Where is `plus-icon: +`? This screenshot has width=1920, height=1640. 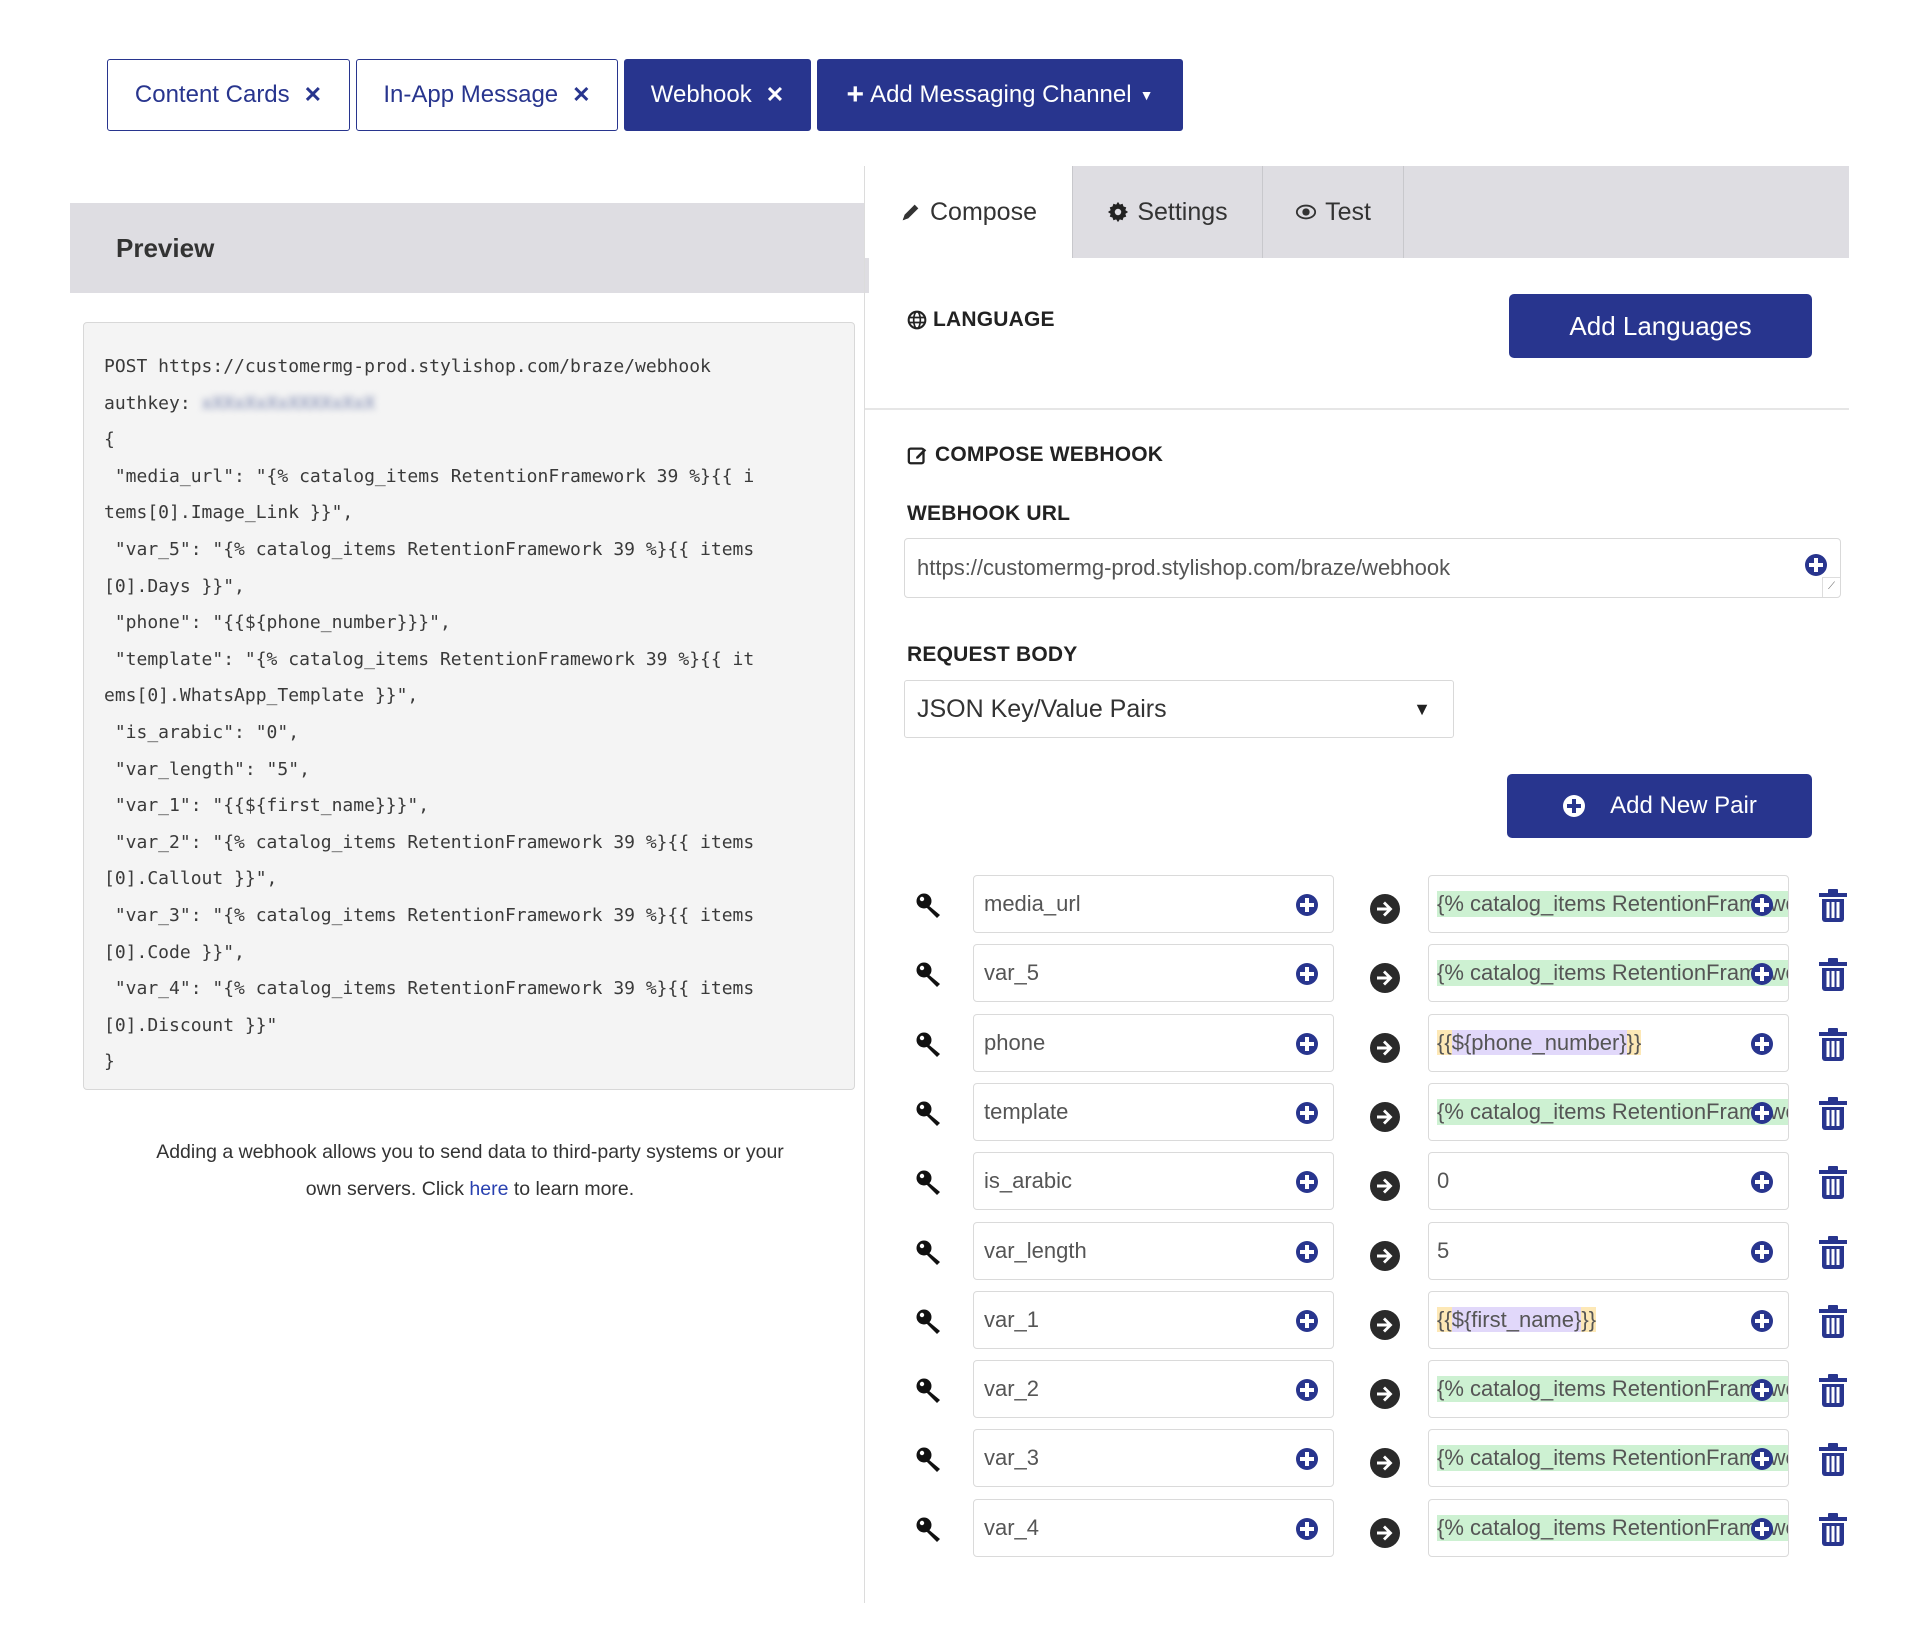 plus-icon: + is located at coordinates (855, 94).